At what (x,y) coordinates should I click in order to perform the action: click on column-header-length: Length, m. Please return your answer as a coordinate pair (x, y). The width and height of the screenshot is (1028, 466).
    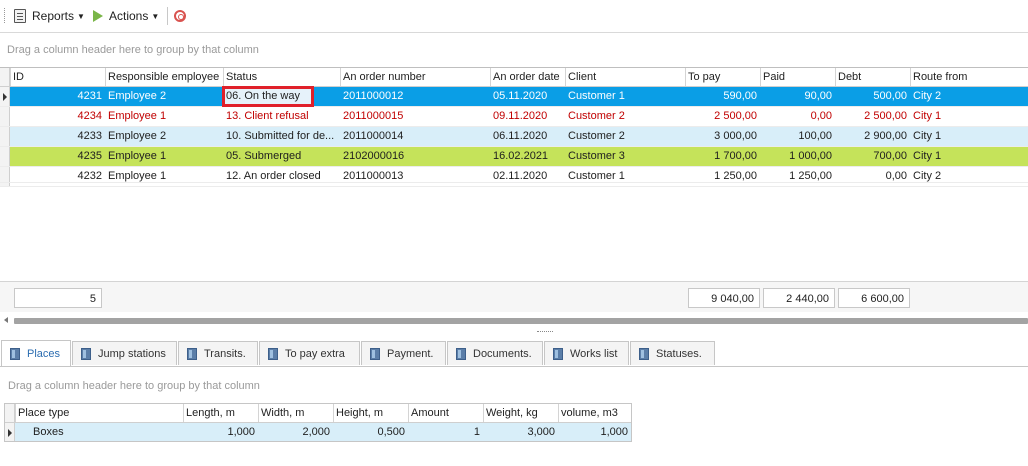
    Looking at the image, I should click on (220, 413).